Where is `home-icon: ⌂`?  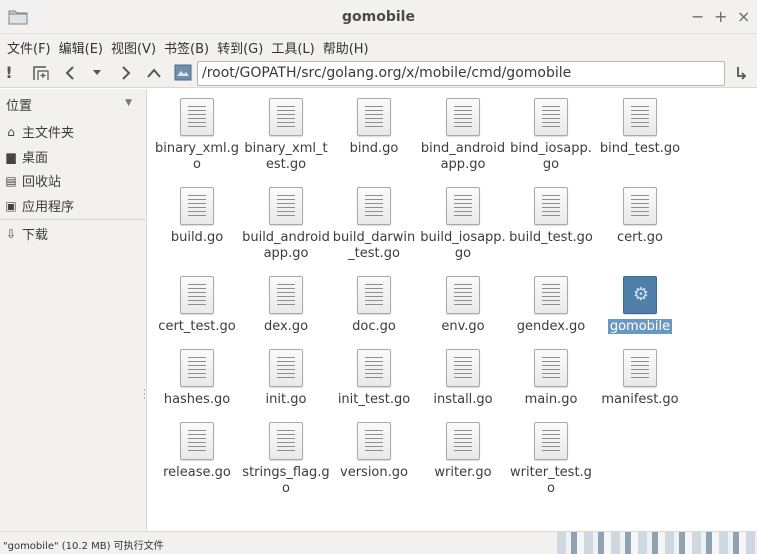 home-icon: ⌂ is located at coordinates (11, 131).